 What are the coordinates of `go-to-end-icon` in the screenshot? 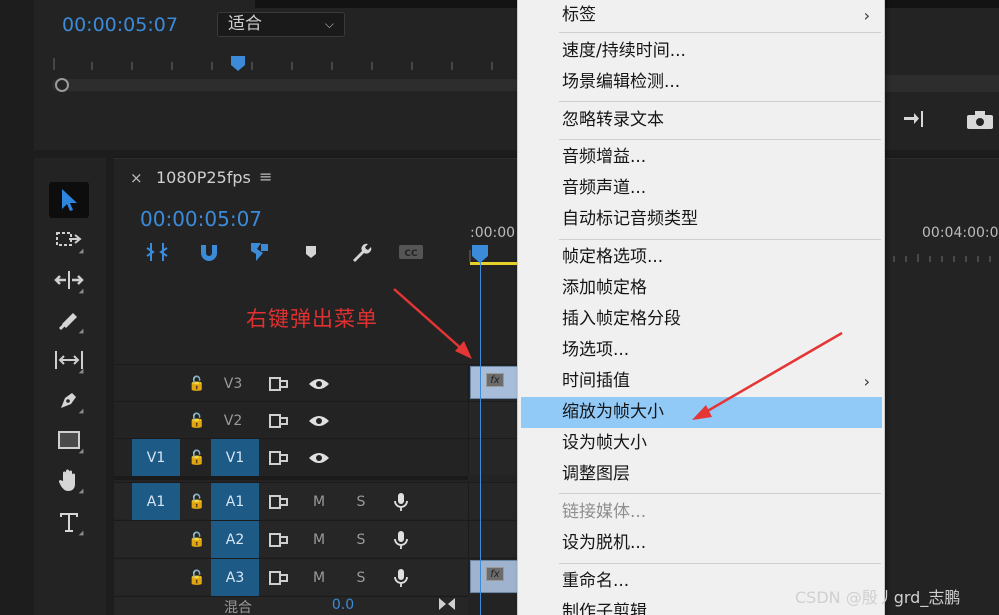 It's located at (447, 606).